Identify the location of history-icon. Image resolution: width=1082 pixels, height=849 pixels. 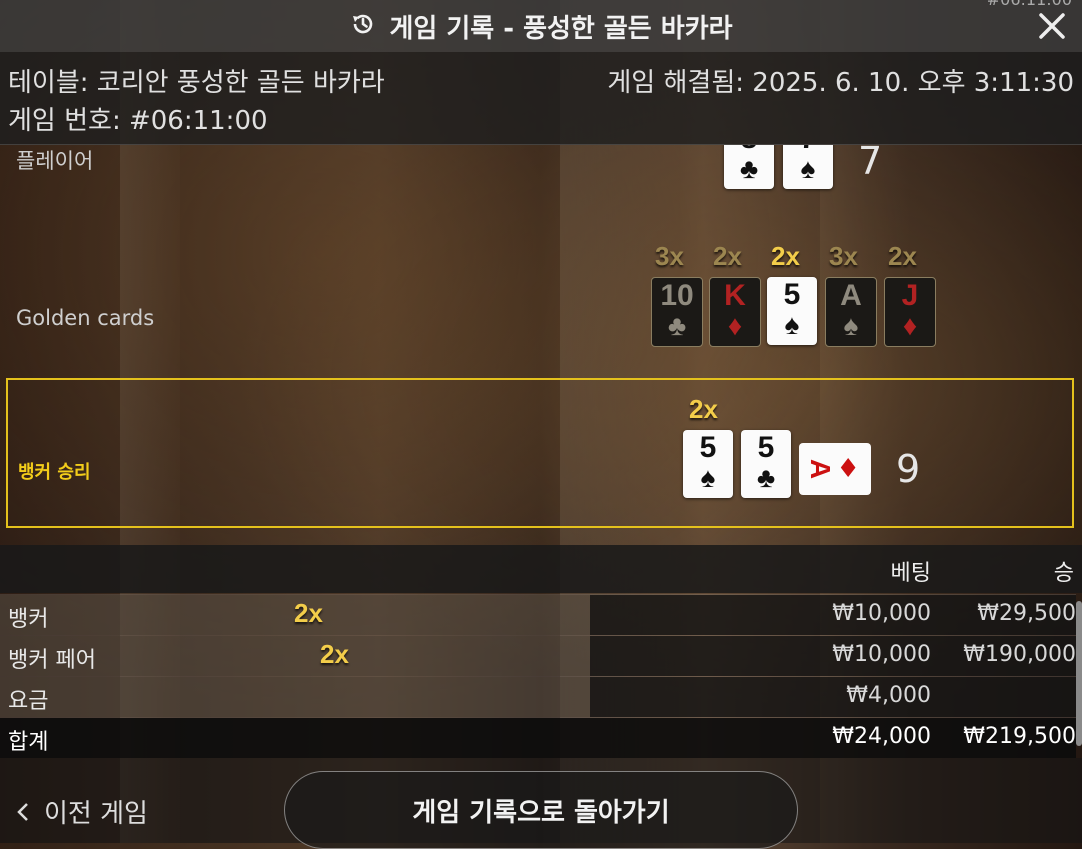
(363, 26).